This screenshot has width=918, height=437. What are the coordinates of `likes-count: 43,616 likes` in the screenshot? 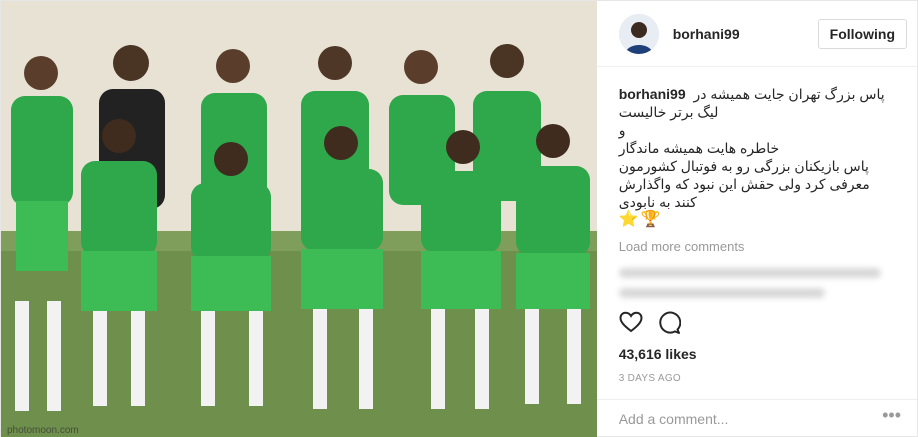 It's located at (658, 354).